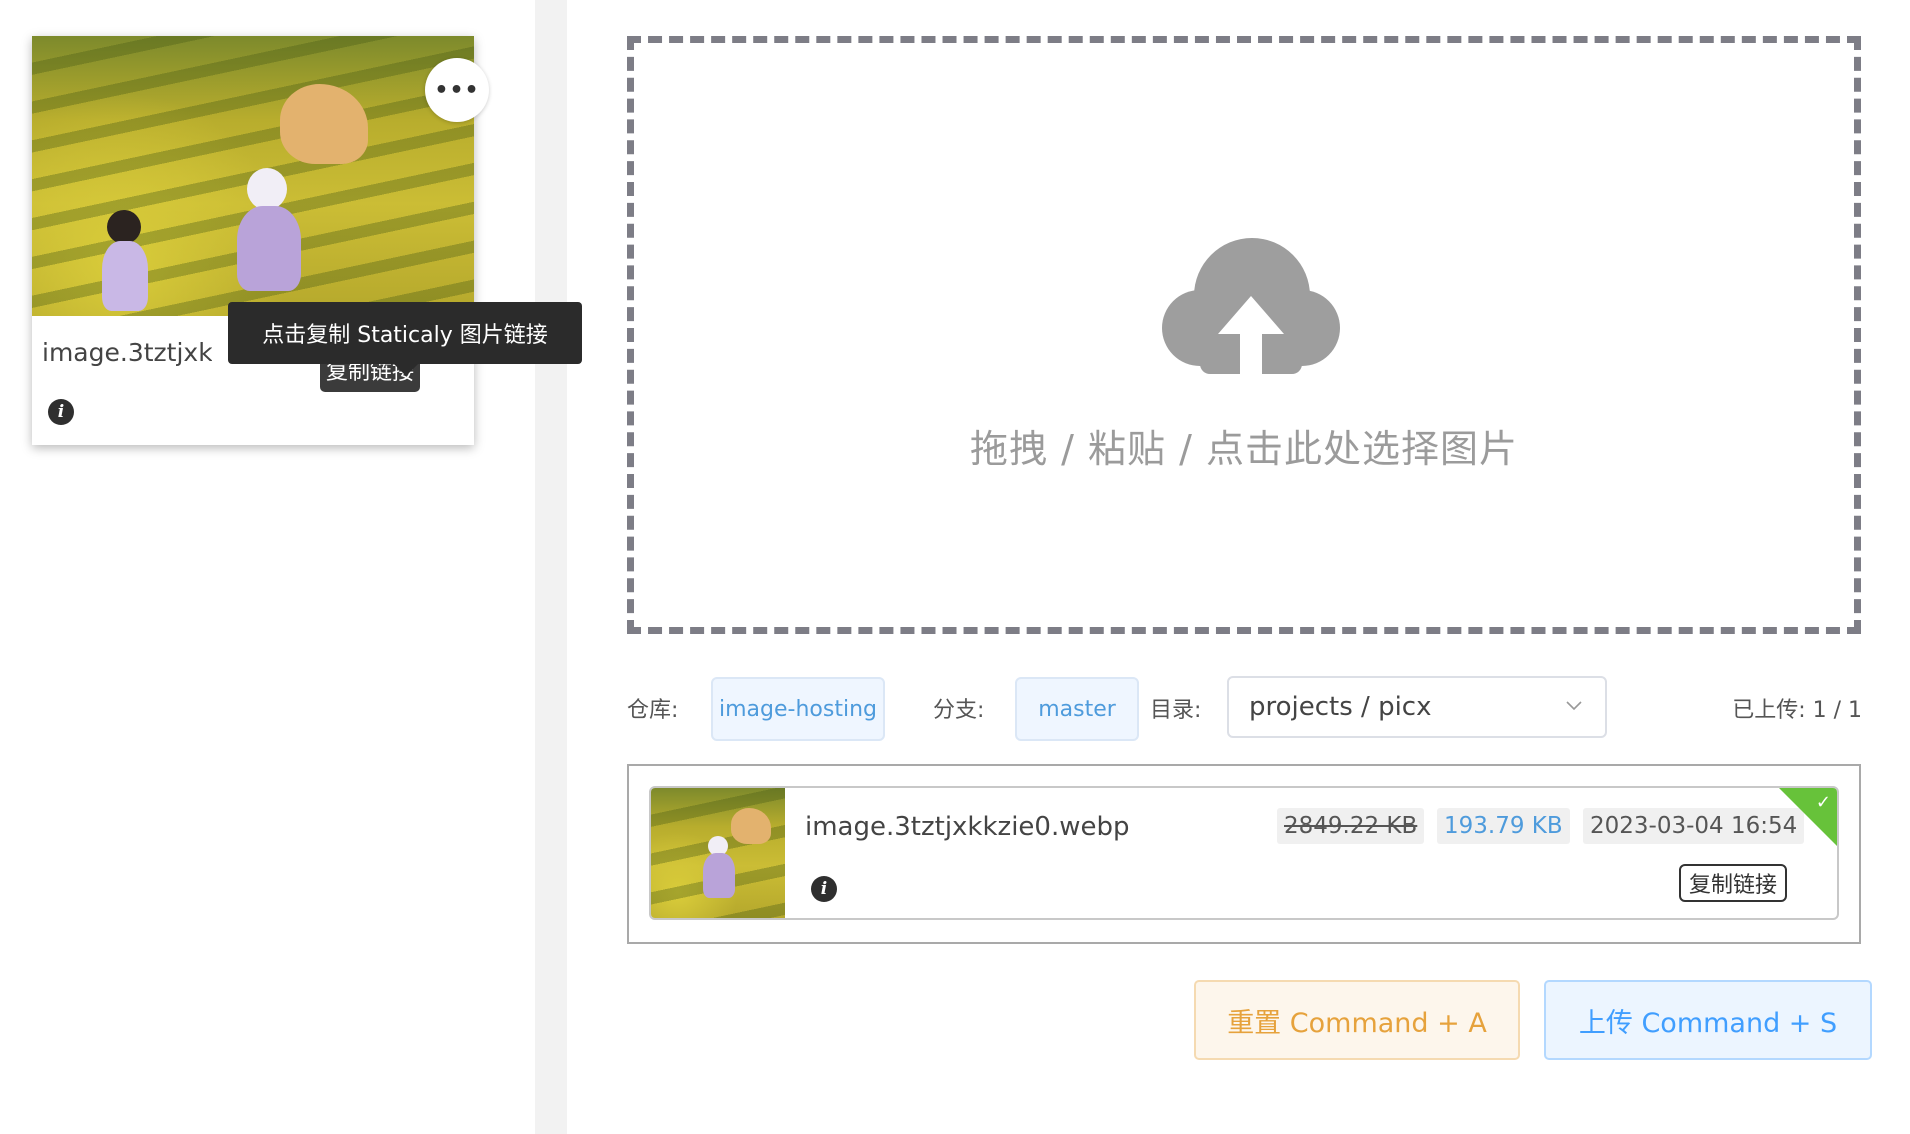  I want to click on thumbnail-image, so click(253, 176).